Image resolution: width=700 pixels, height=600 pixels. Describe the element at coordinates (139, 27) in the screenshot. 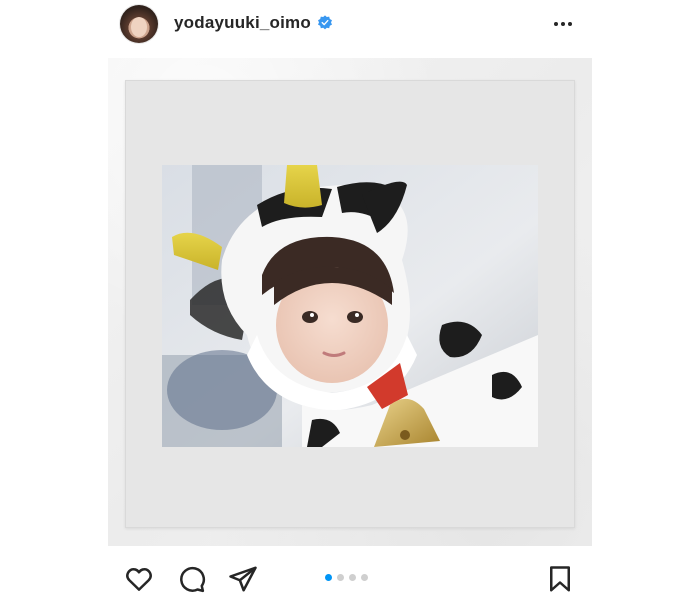

I see `avatar-face` at that location.